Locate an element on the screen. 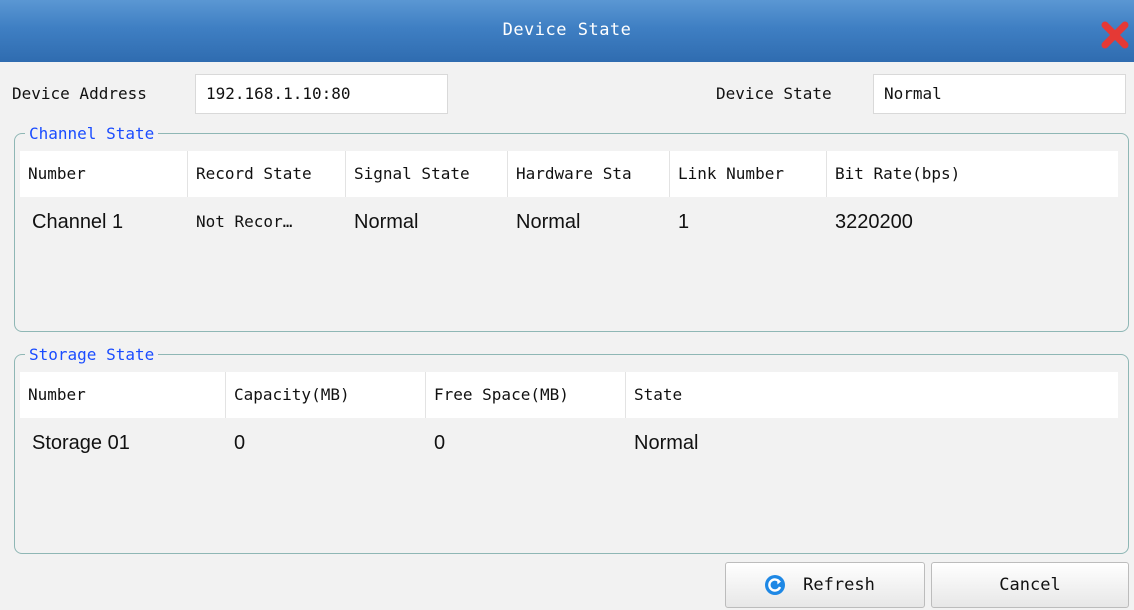 Image resolution: width=1134 pixels, height=610 pixels. column-header: Capacity(MB) is located at coordinates (326, 395).